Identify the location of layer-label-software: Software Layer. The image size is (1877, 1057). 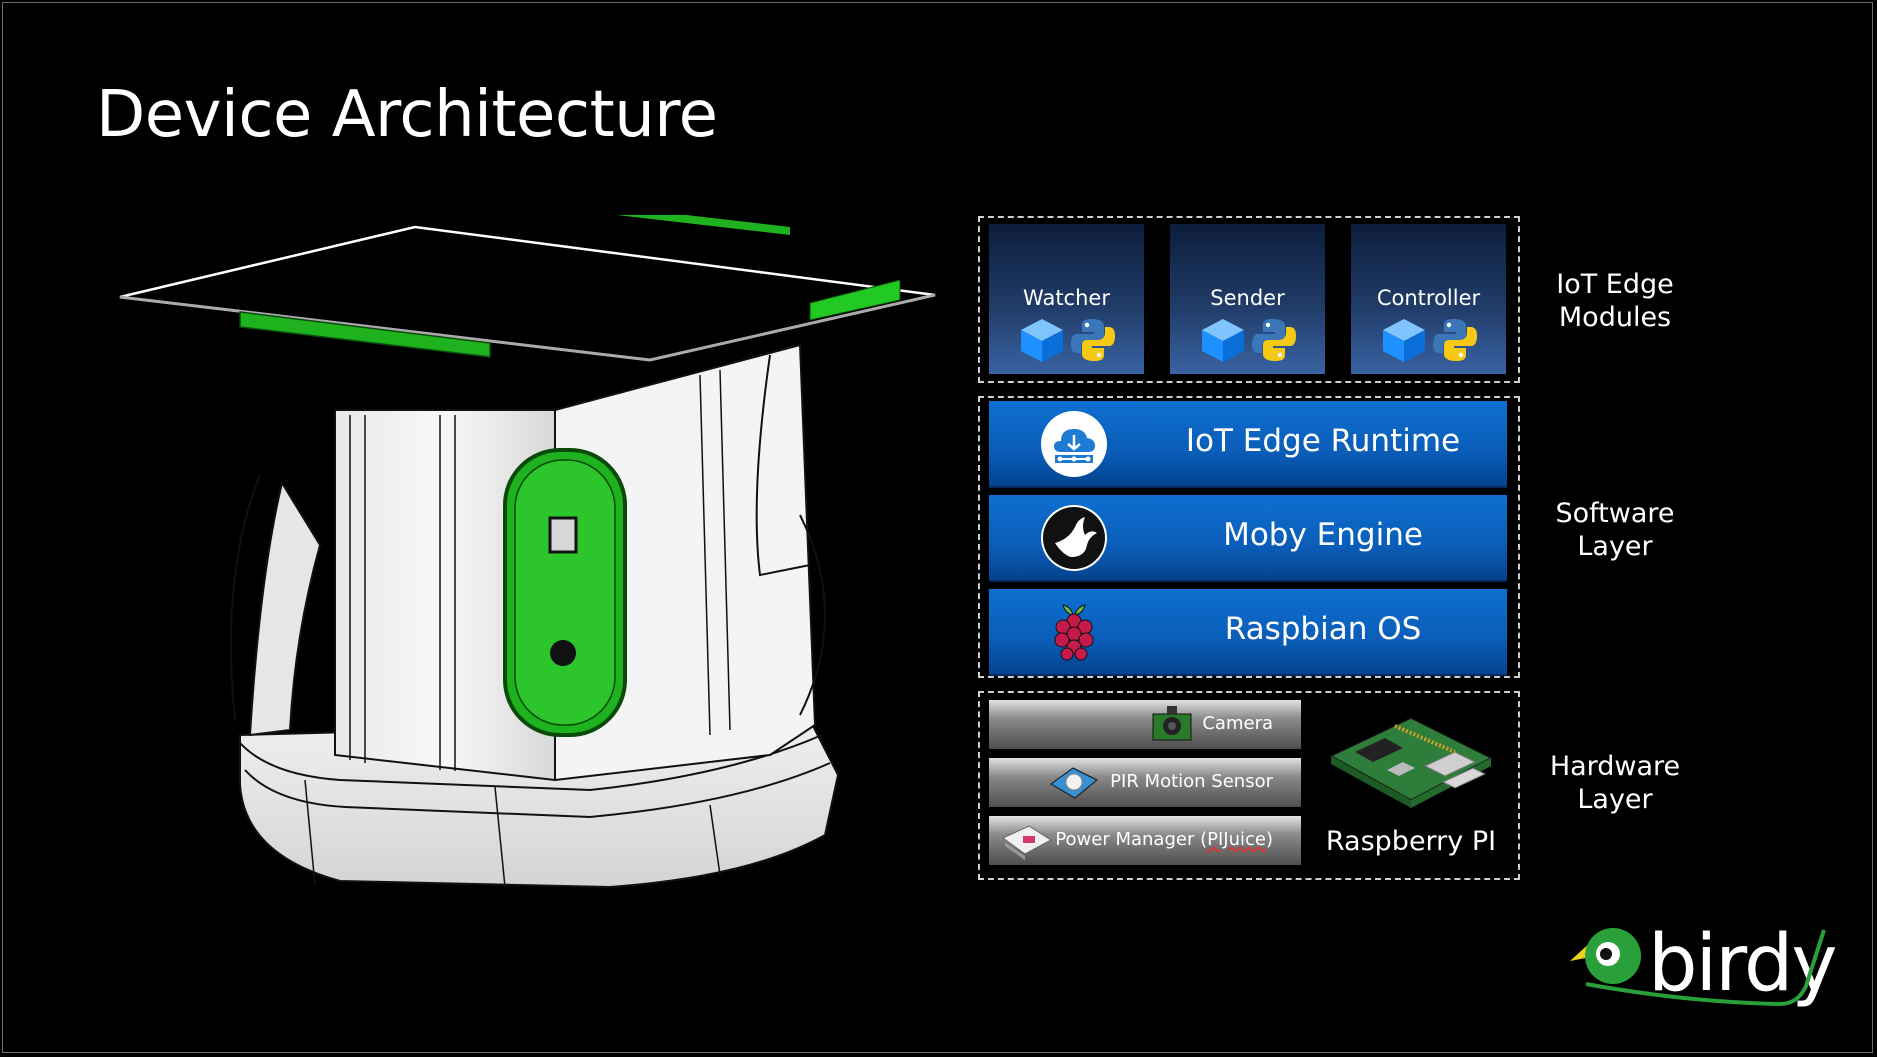
(1615, 530).